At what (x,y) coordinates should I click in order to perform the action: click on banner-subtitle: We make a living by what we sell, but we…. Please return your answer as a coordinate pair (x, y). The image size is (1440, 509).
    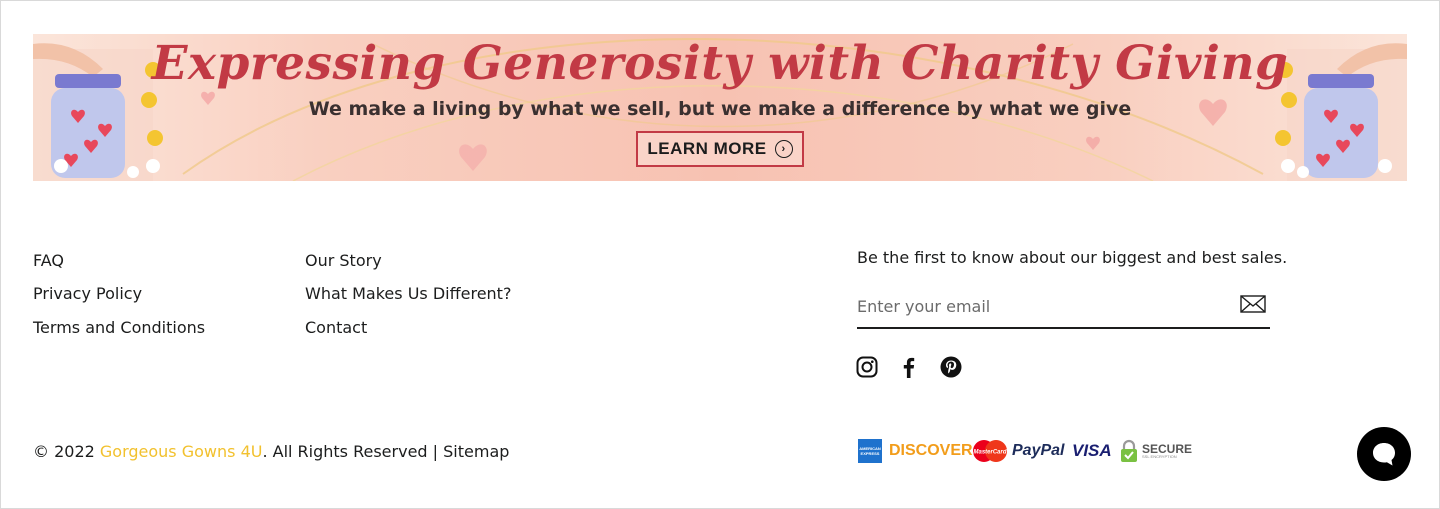
    Looking at the image, I should click on (720, 109).